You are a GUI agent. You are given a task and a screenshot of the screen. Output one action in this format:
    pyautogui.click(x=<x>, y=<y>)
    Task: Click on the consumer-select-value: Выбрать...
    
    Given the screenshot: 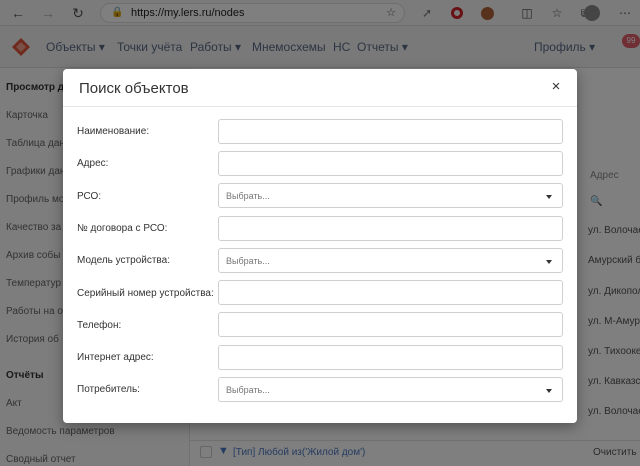 What is the action you would take?
    pyautogui.click(x=248, y=390)
    